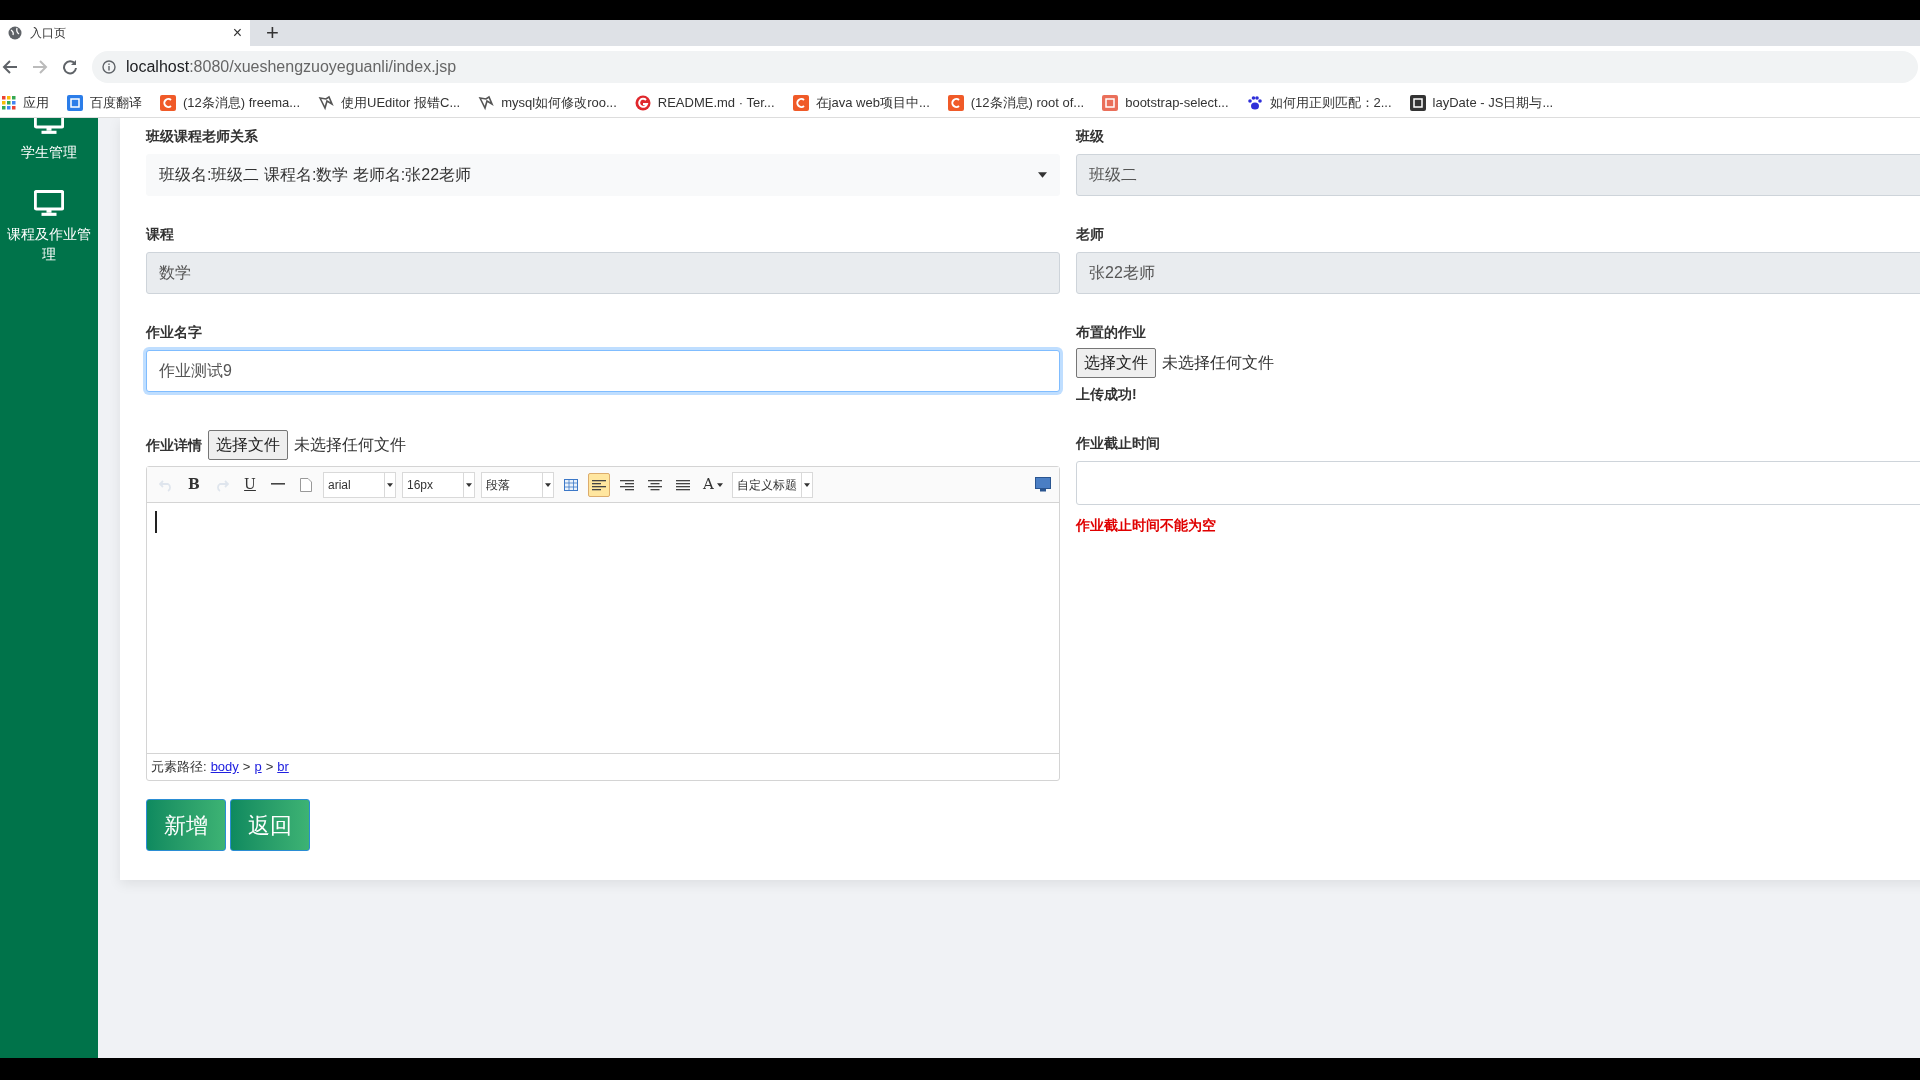 The width and height of the screenshot is (1920, 1080). I want to click on relation-select: 班级名:班级二 课程名:数学 老师名:张22老师, so click(603, 175).